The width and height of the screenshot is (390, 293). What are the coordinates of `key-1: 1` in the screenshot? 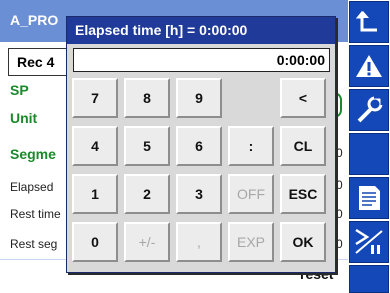 It's located at (95, 194).